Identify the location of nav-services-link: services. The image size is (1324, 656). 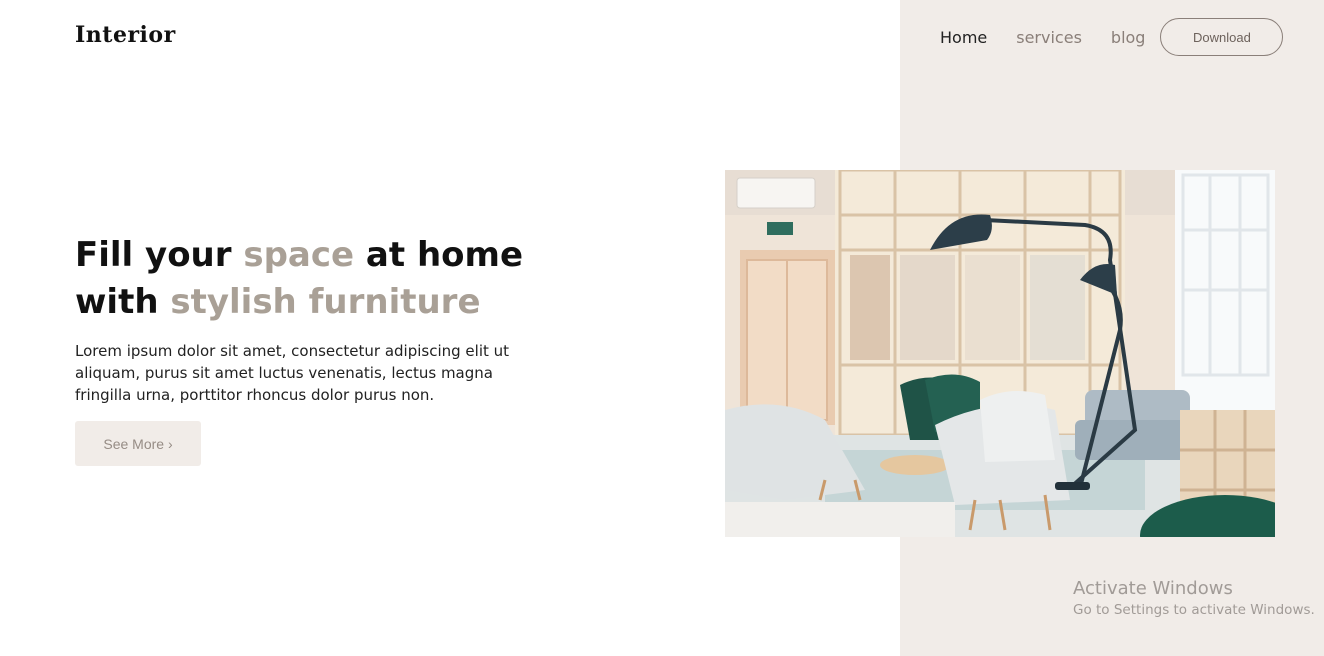
(1049, 37).